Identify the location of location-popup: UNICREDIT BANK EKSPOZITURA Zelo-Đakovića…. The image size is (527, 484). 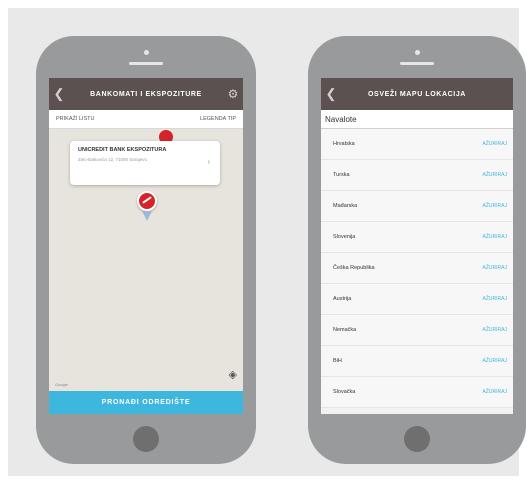
(145, 163).